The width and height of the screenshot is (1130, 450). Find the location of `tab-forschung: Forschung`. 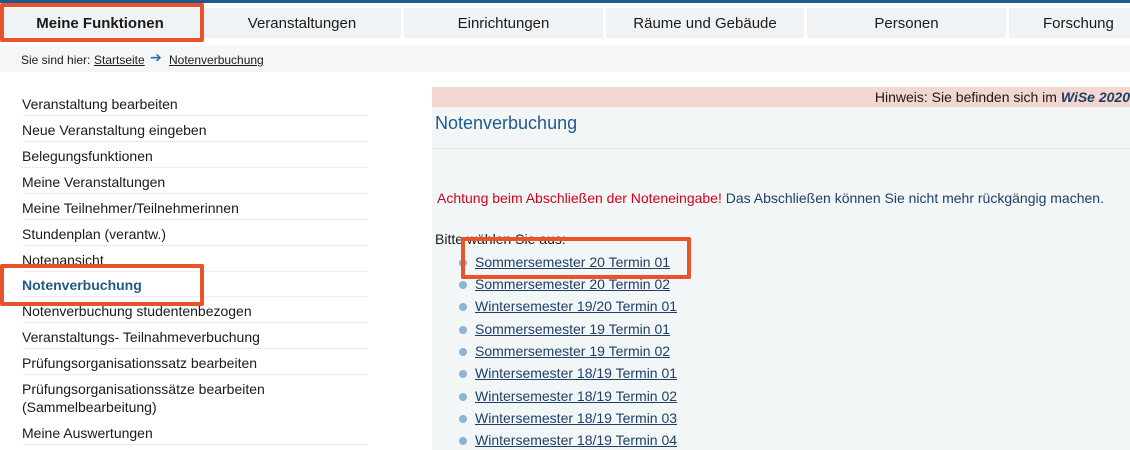

tab-forschung: Forschung is located at coordinates (1069, 23).